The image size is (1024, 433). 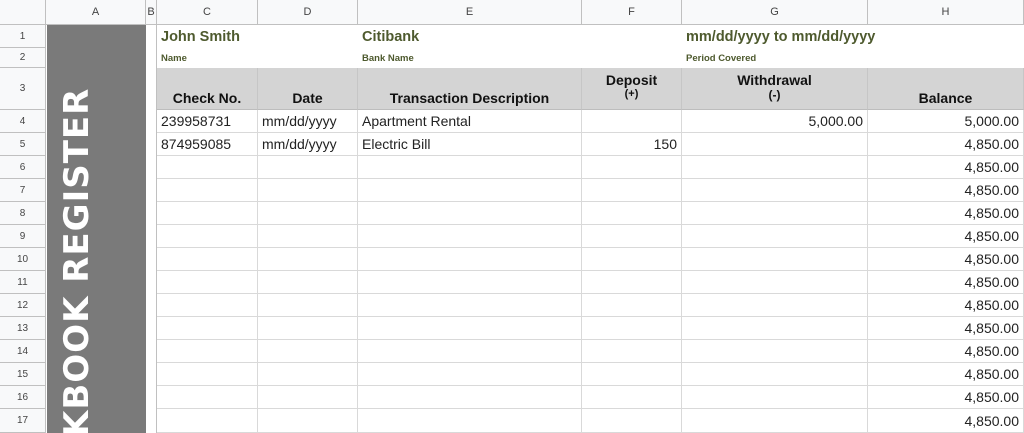 I want to click on row-header-1: 1, so click(x=23, y=36).